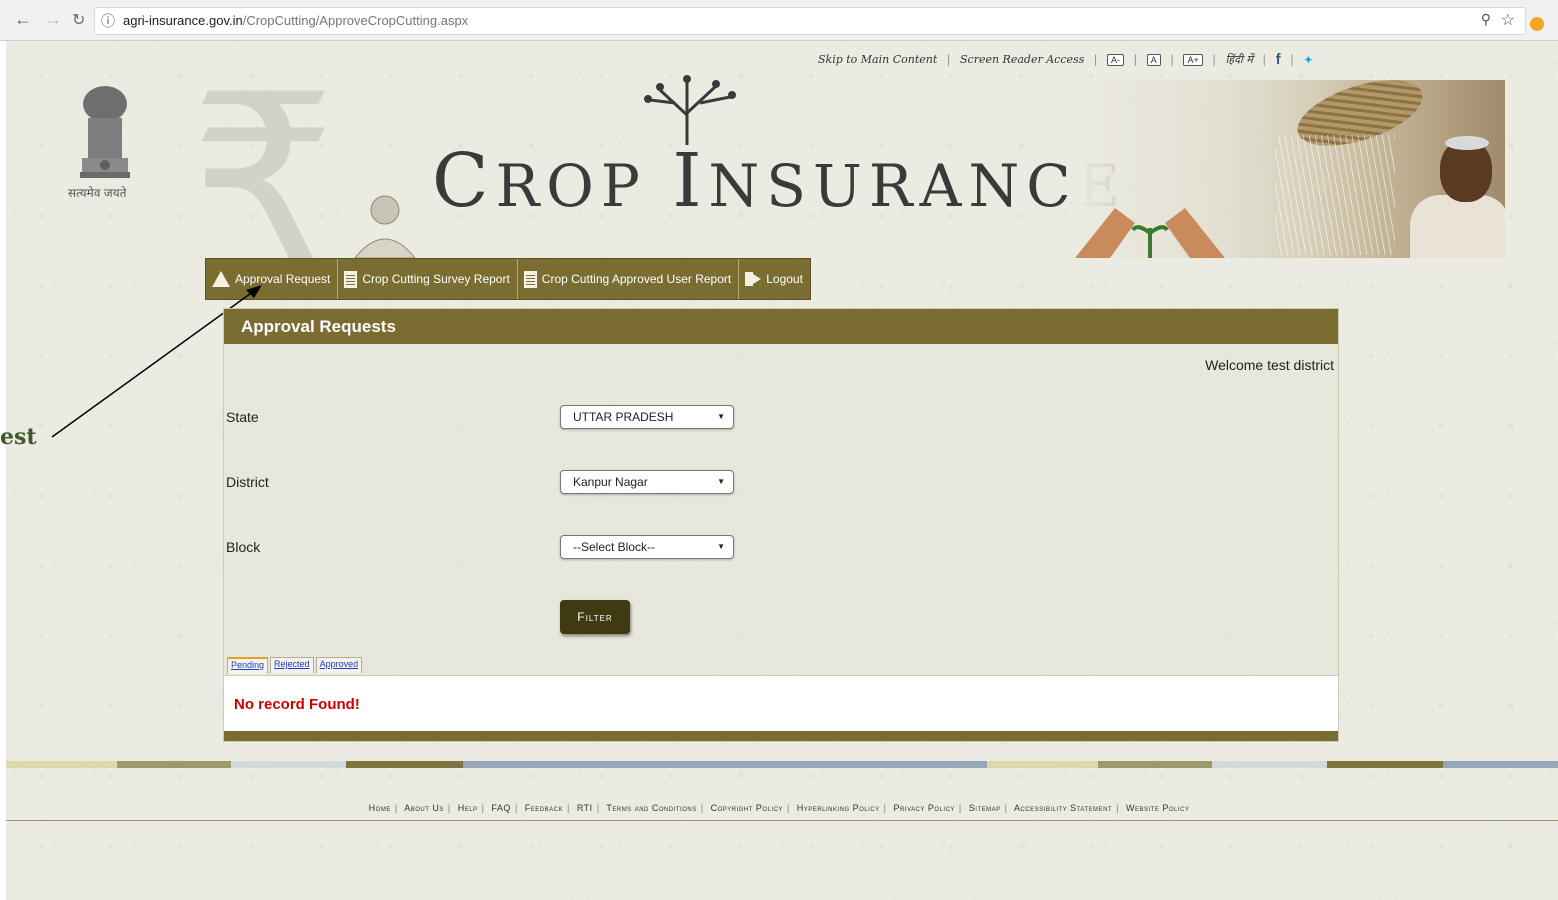 The height and width of the screenshot is (900, 1558). What do you see at coordinates (1022, 59) in the screenshot?
I see `screen-reader-link: Screen Reader Access` at bounding box center [1022, 59].